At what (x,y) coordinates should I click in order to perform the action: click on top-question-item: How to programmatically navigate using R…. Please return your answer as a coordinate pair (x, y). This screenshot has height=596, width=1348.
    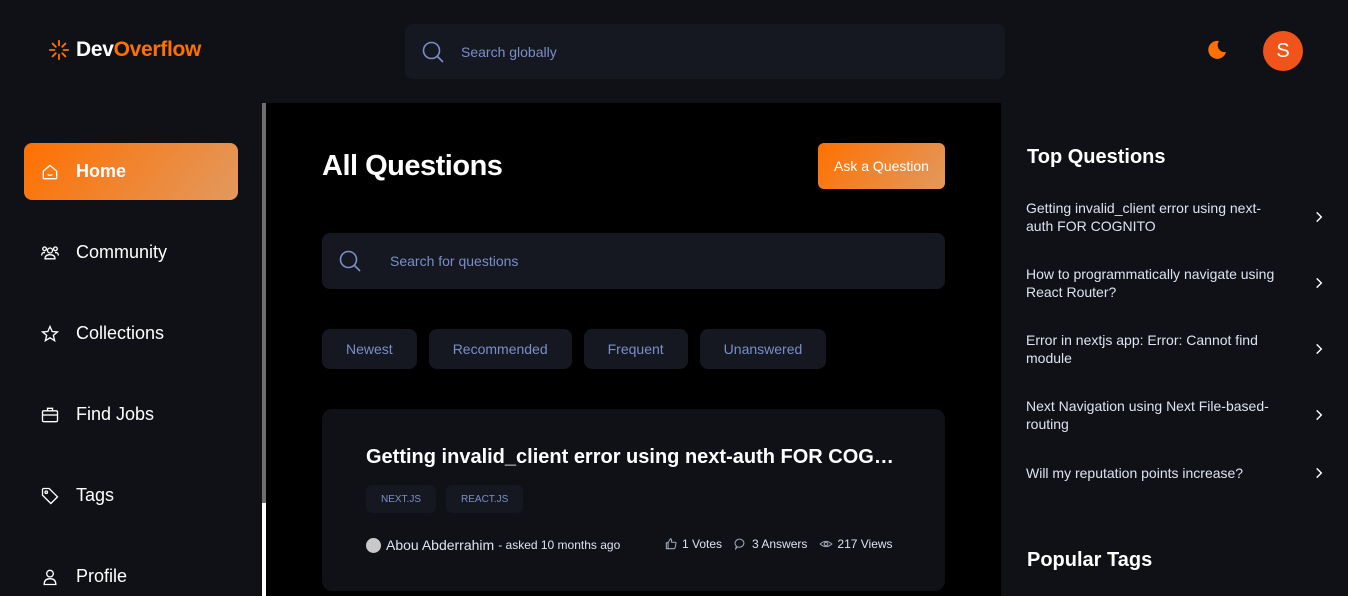
    Looking at the image, I should click on (1176, 283).